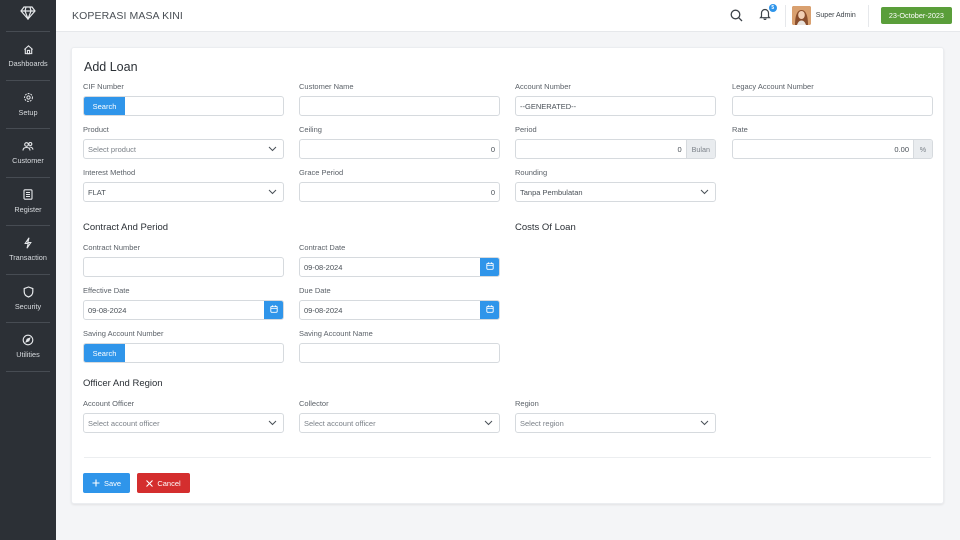 The width and height of the screenshot is (960, 540). Describe the element at coordinates (28, 153) in the screenshot. I see `sidebar-item-customer: Customer` at that location.